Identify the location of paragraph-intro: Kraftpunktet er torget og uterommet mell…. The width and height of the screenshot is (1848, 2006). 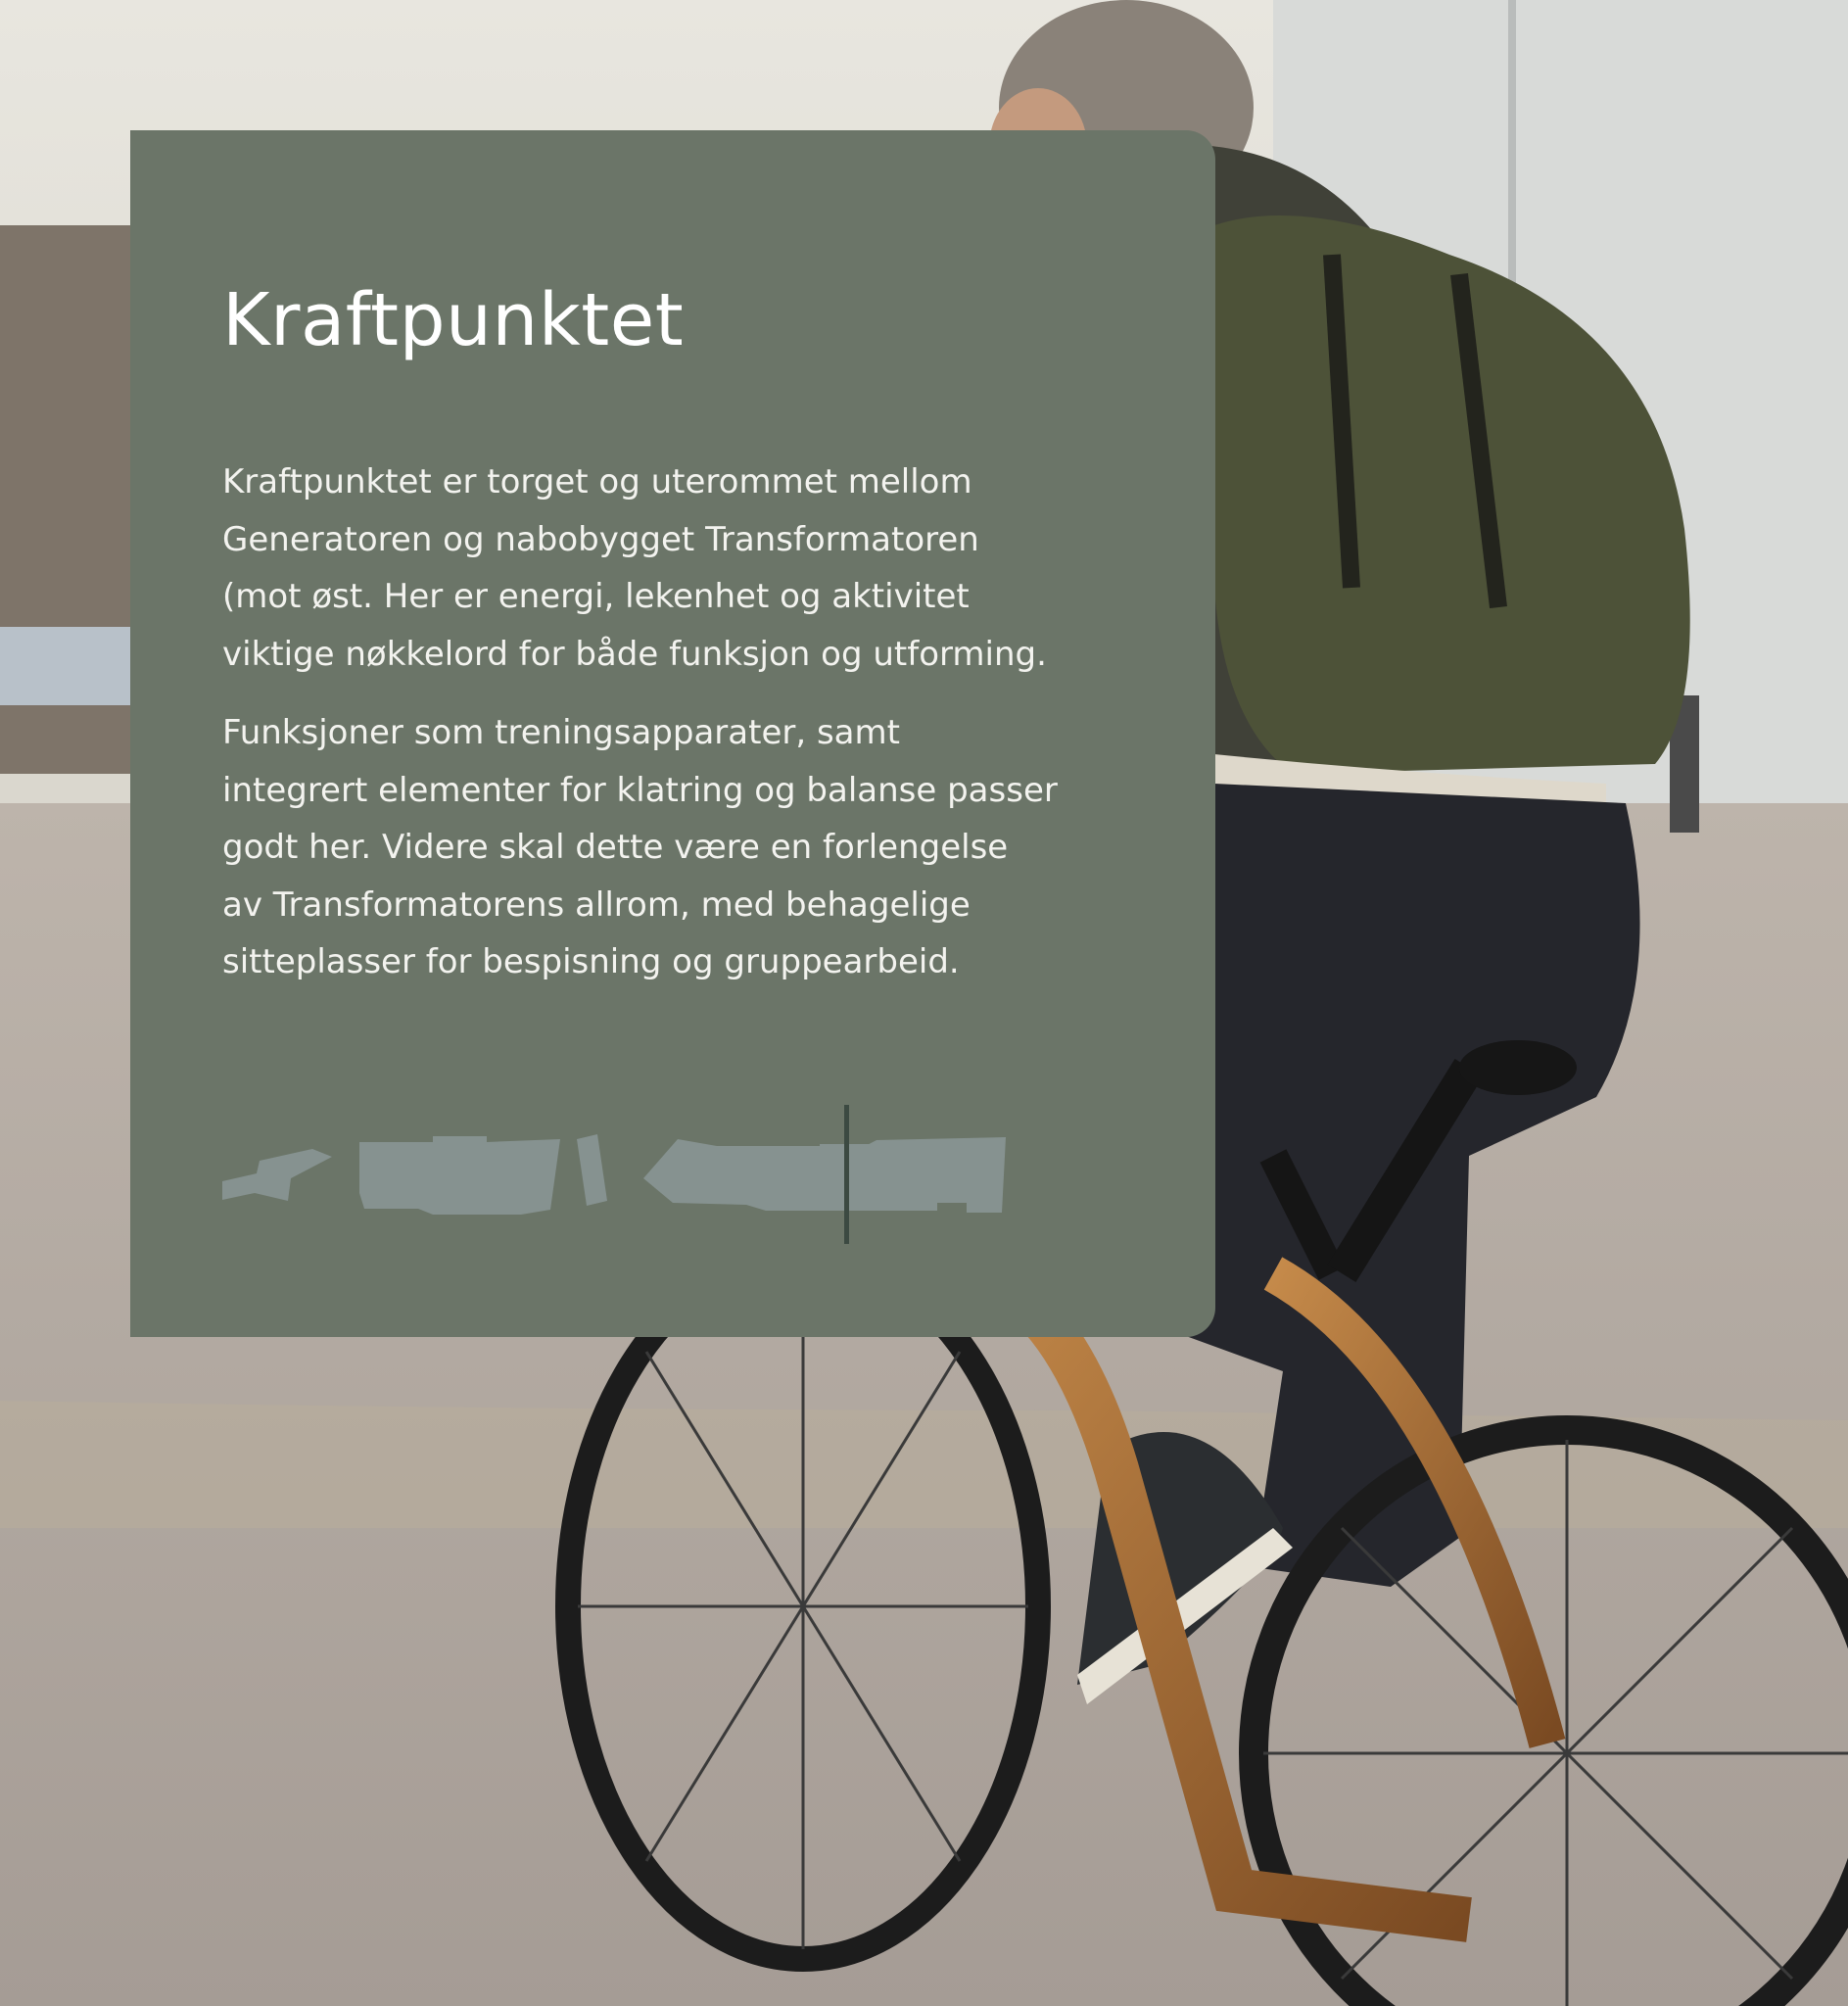
(707, 568).